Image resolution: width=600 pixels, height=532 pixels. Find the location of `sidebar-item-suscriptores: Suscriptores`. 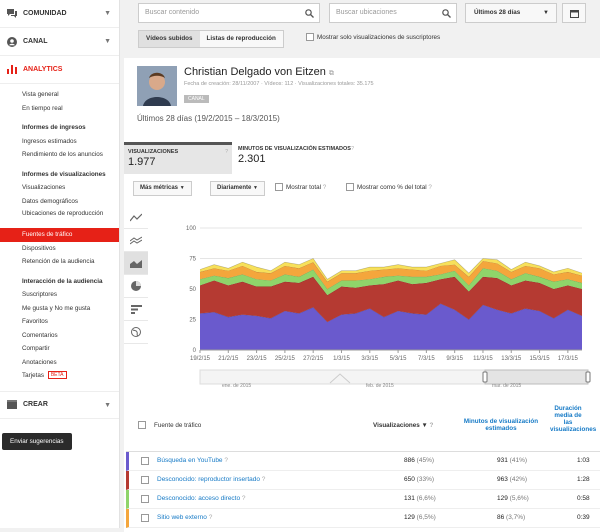

sidebar-item-suscriptores: Suscriptores is located at coordinates (59, 295).